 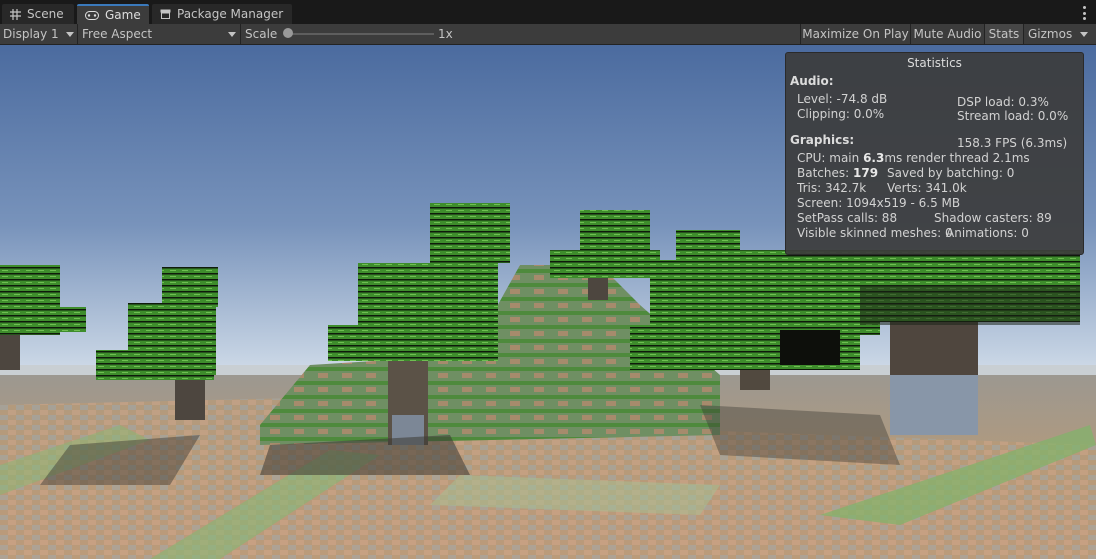 I want to click on audio-level: Level: -74.8 dB, so click(x=842, y=99).